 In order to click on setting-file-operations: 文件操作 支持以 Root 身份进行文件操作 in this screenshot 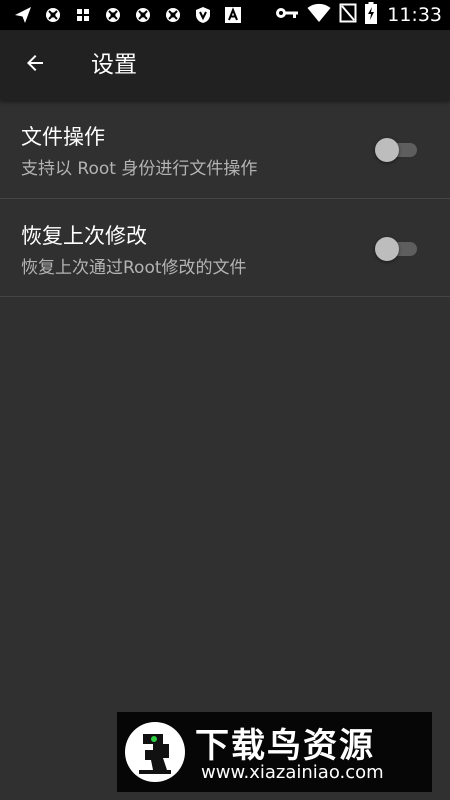, I will do `click(225, 149)`.